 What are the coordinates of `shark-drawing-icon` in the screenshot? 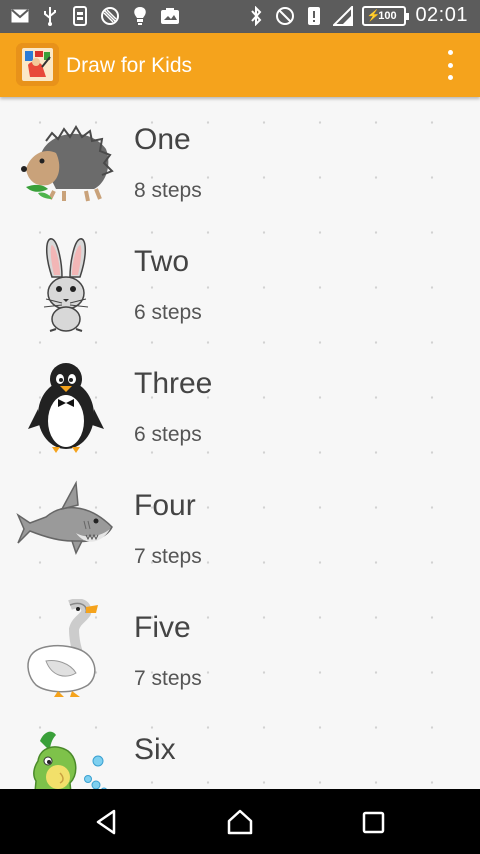 It's located at (66, 527).